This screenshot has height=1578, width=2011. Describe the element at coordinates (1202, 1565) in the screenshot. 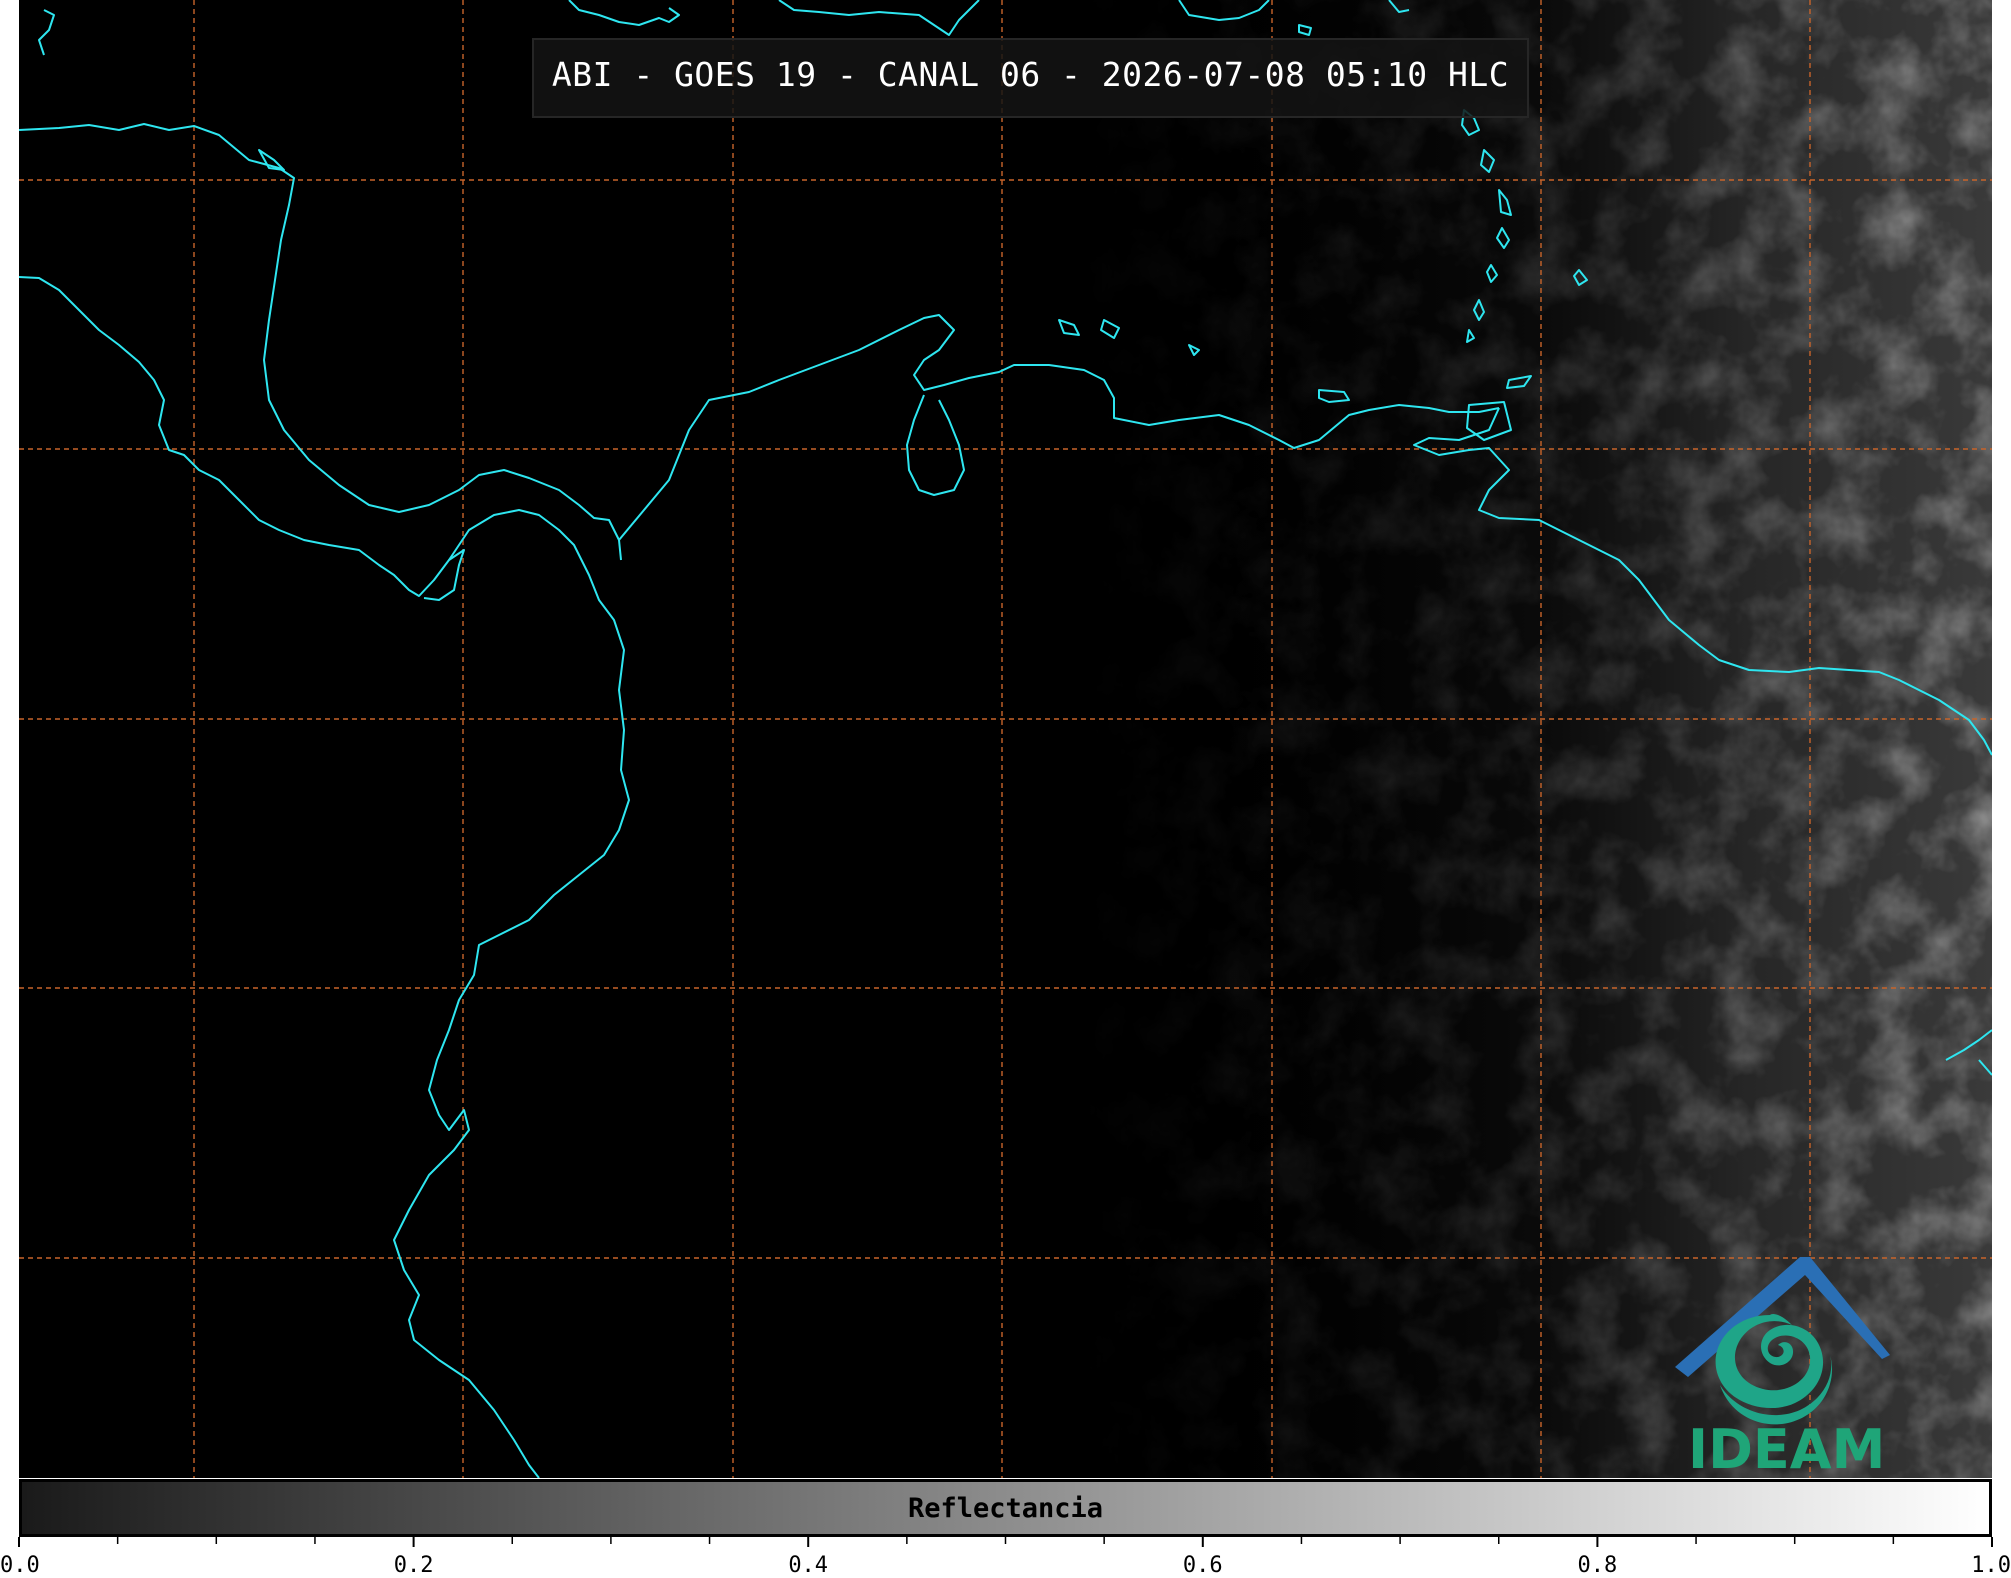

I see `colorbar-tick-label: 0.6` at that location.